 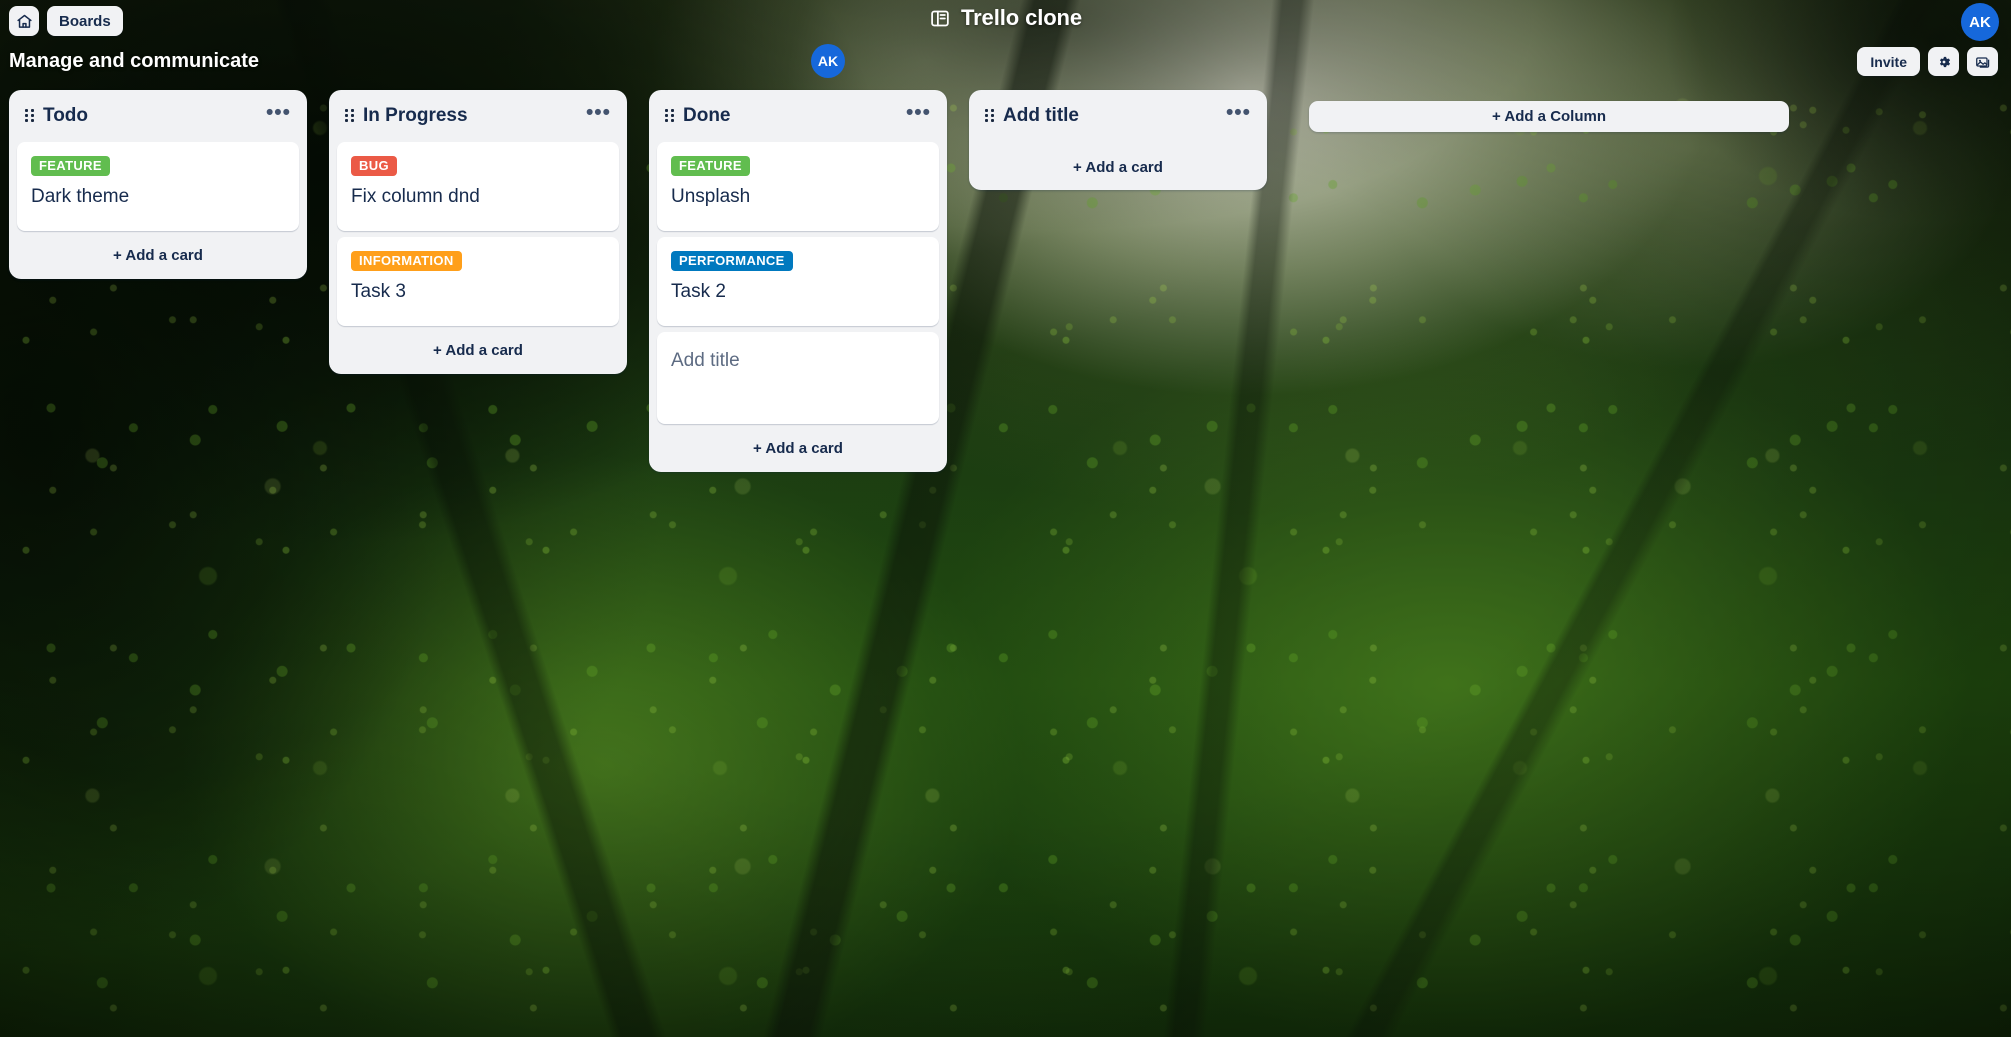 What do you see at coordinates (939, 18) in the screenshot?
I see `board-icon` at bounding box center [939, 18].